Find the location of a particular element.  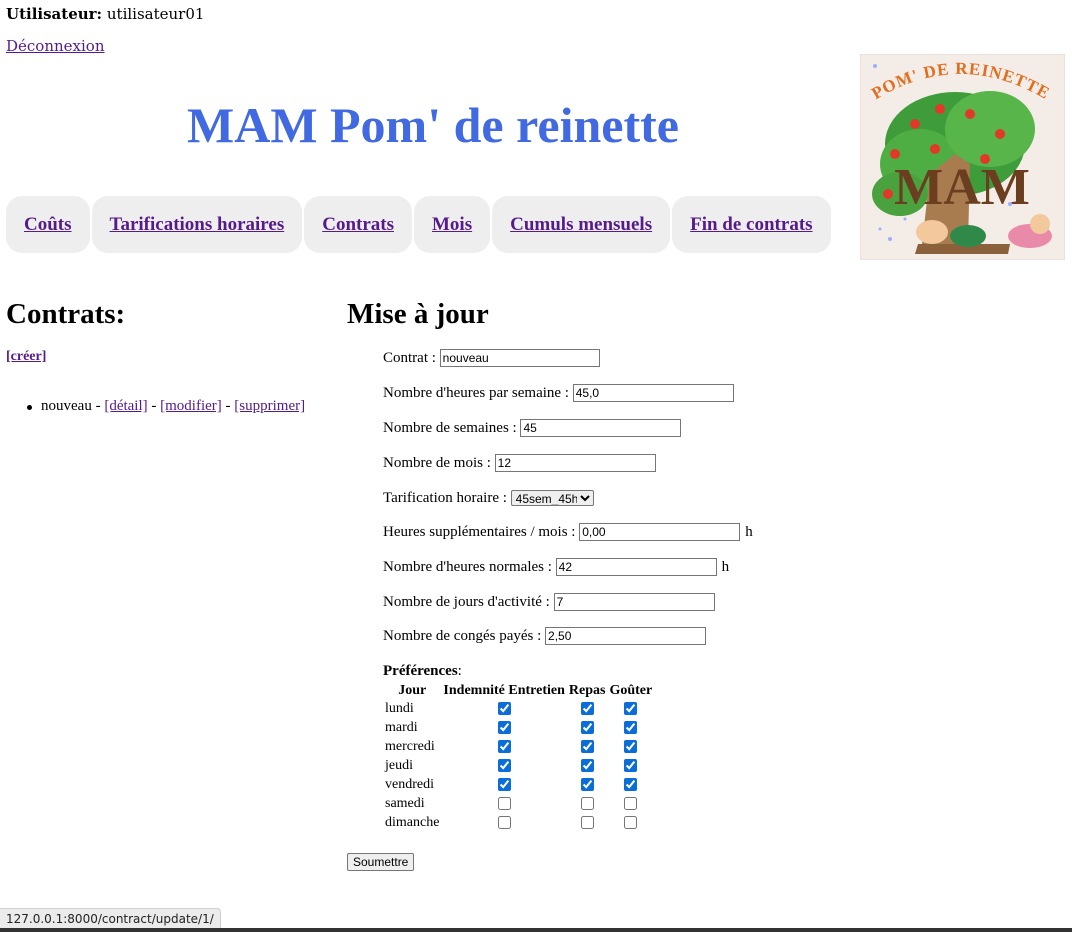

nav-link-contrats: Contrats is located at coordinates (358, 225).